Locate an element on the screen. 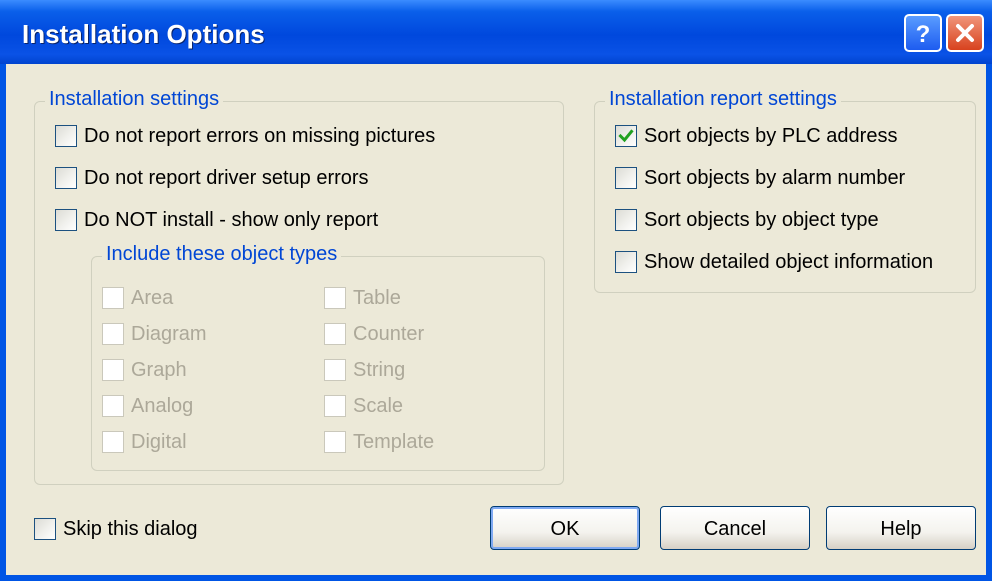 The height and width of the screenshot is (581, 992). object-type-digital: Digital is located at coordinates (144, 442).